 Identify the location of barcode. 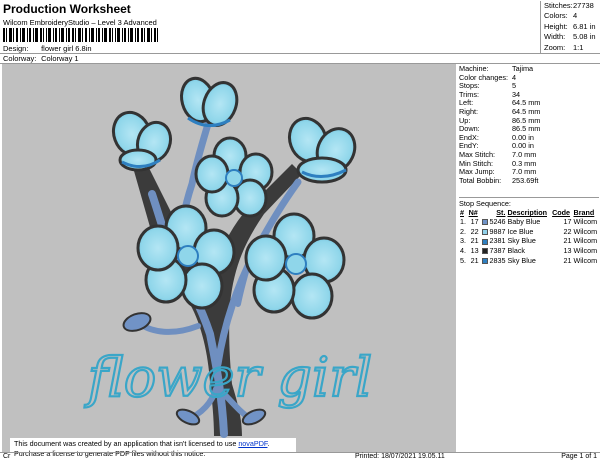
(80, 35).